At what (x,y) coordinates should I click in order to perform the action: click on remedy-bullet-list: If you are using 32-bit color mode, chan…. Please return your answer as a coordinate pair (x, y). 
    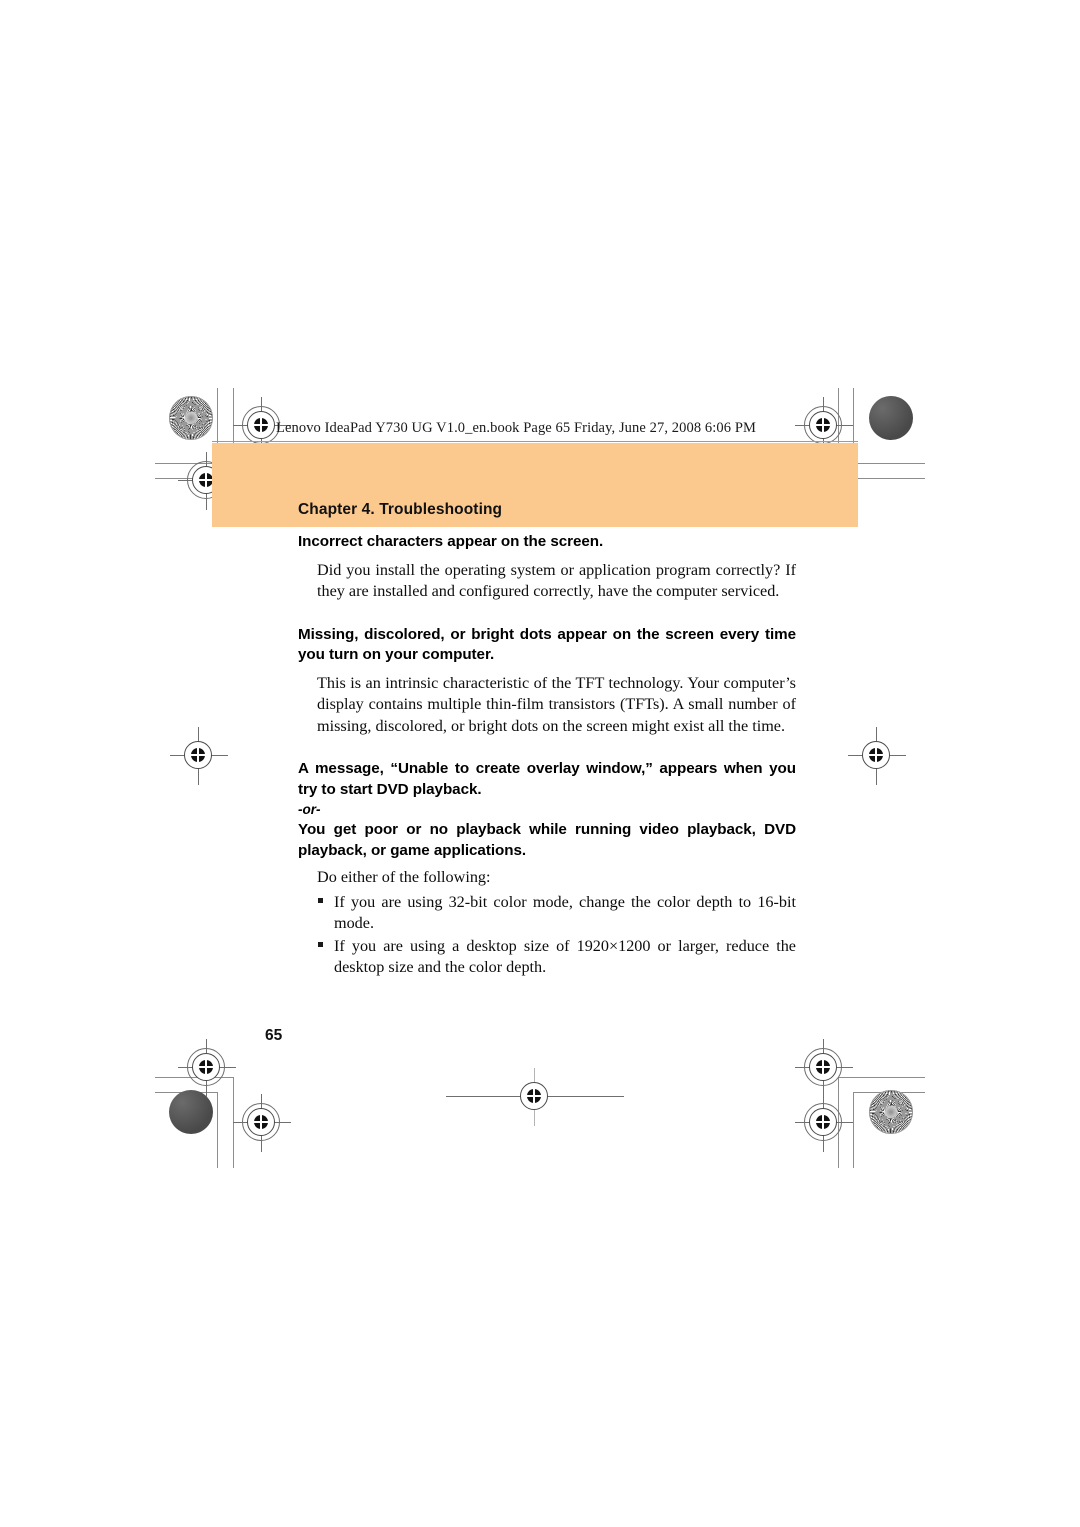
    Looking at the image, I should click on (556, 935).